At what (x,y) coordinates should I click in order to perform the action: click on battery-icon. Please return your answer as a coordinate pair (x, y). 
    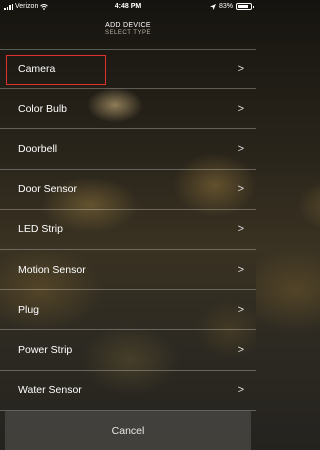
    Looking at the image, I should click on (245, 6).